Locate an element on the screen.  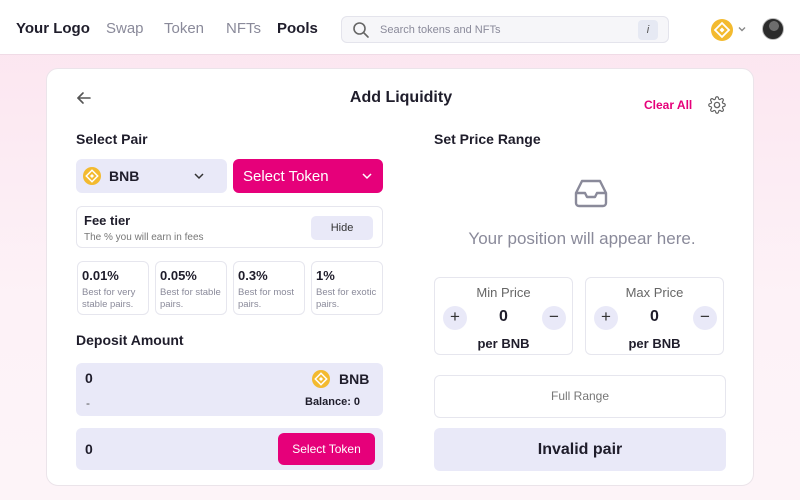
nav-link-token: Token is located at coordinates (184, 28).